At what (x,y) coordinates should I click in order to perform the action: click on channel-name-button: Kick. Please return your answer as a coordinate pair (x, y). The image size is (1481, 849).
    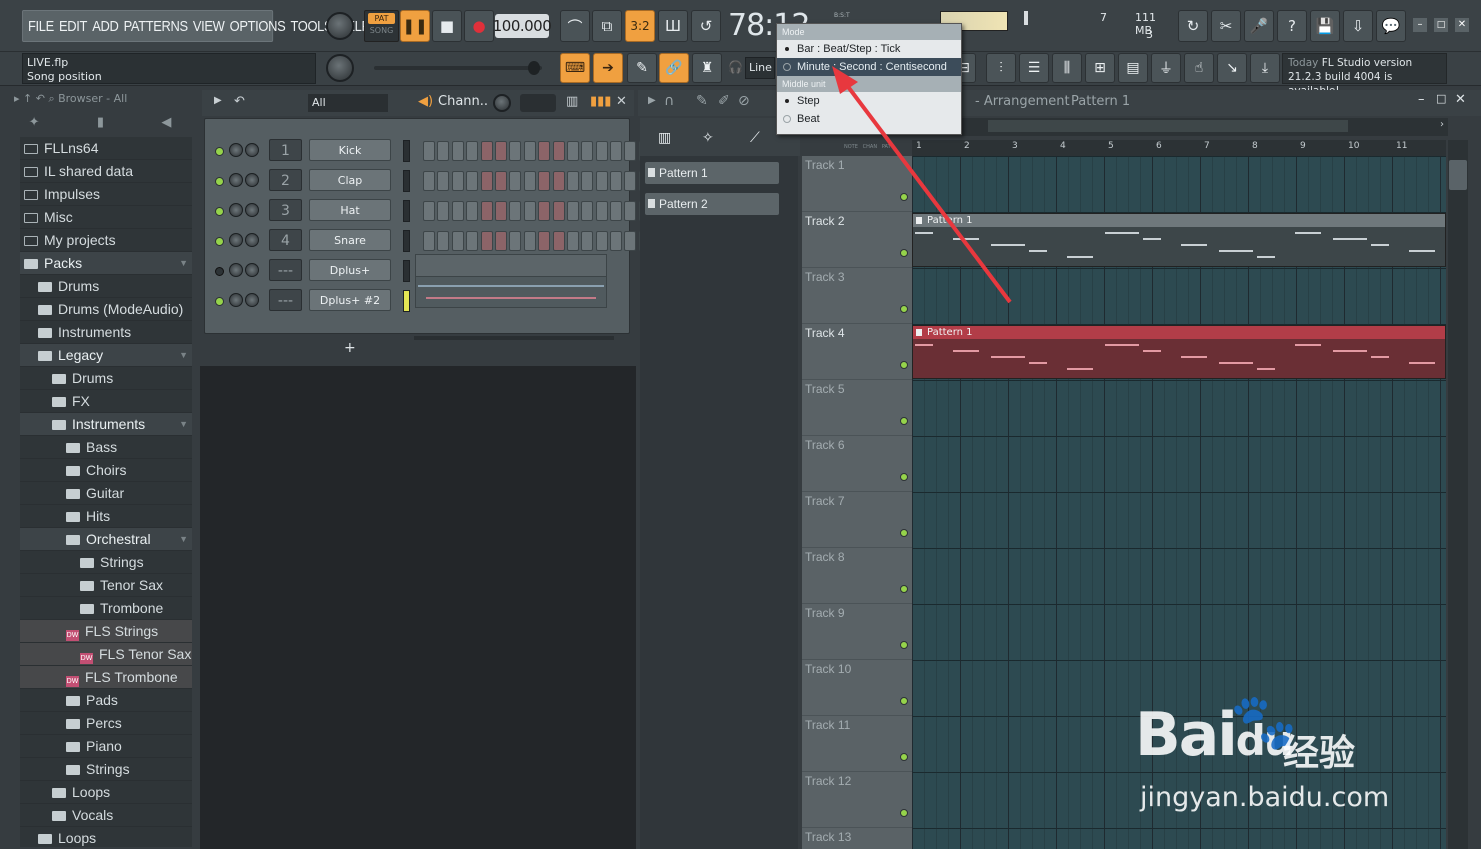
    Looking at the image, I should click on (350, 150).